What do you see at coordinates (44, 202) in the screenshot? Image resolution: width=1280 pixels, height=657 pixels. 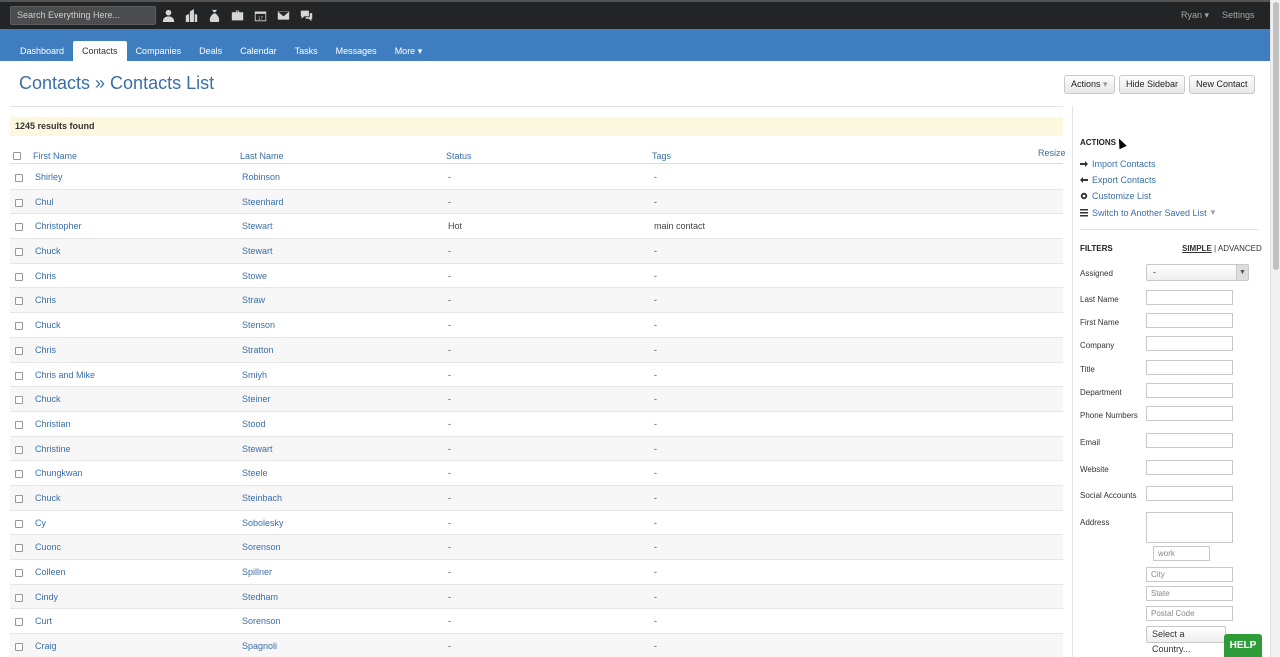 I see `first-name-link: Chul` at bounding box center [44, 202].